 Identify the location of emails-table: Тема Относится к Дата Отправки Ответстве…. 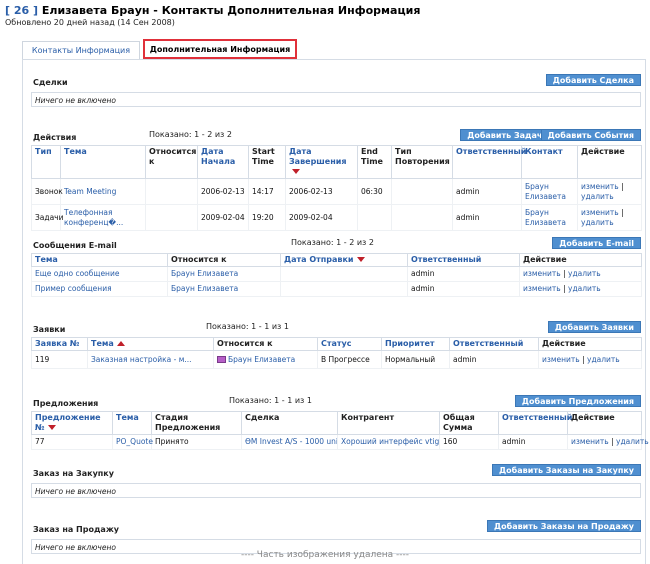
(336, 275).